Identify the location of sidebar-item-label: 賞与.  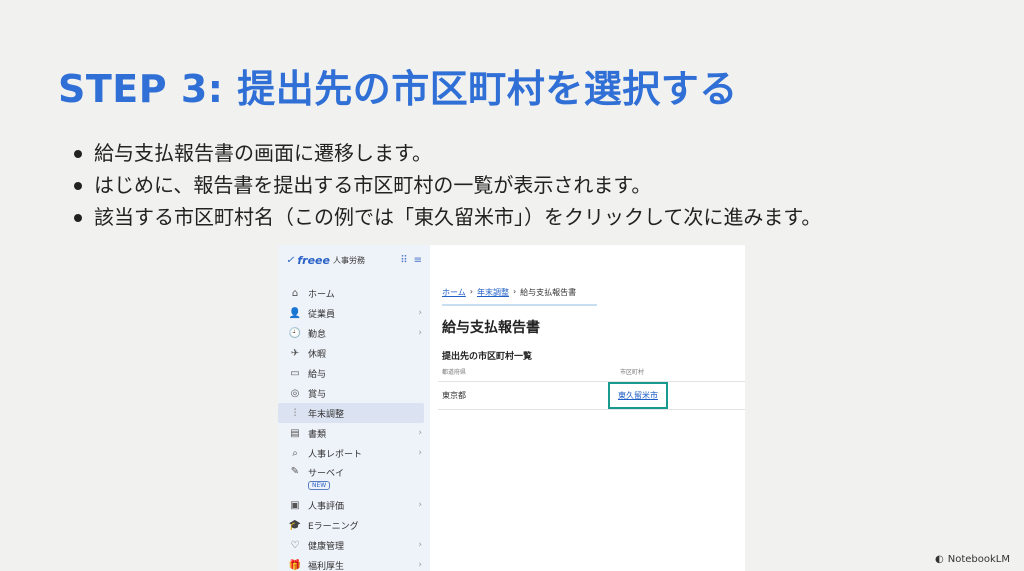
(317, 394).